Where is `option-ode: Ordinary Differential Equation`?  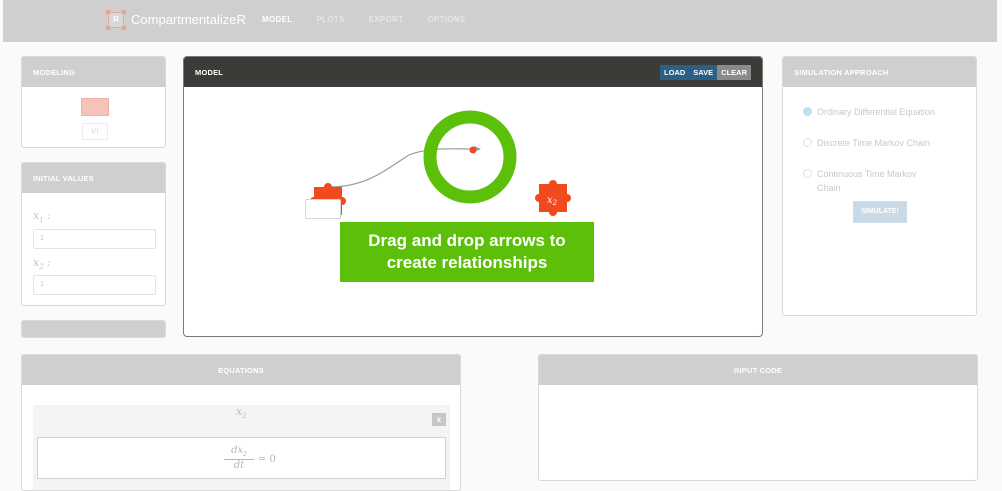 option-ode: Ordinary Differential Equation is located at coordinates (870, 112).